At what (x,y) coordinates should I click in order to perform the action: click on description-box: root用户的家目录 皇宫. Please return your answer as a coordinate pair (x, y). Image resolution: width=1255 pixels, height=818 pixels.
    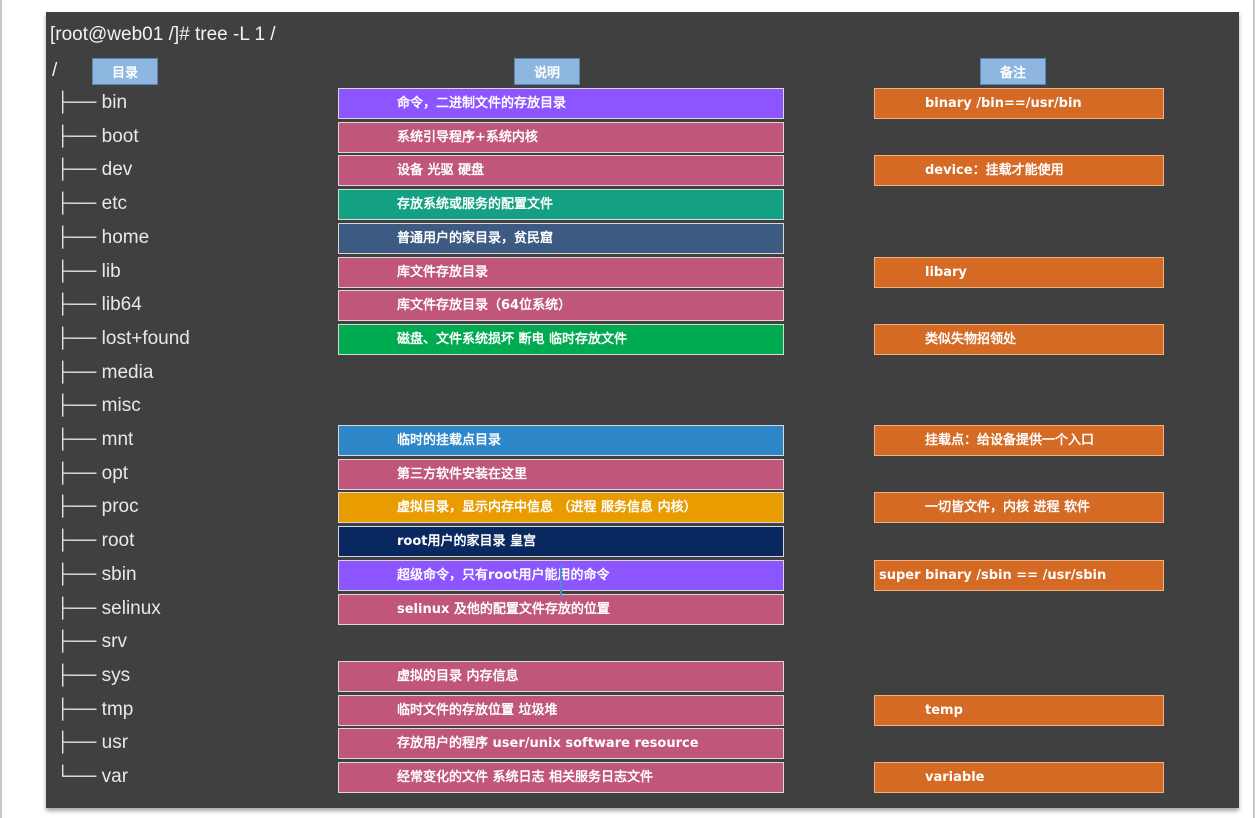
    Looking at the image, I should click on (561, 541).